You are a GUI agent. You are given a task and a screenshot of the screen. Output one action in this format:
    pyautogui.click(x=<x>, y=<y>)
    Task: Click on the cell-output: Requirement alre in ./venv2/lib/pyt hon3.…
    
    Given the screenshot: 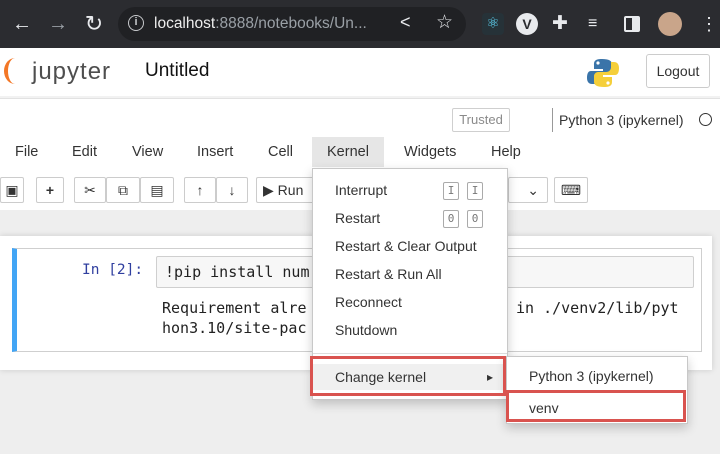 What is the action you would take?
    pyautogui.click(x=420, y=318)
    